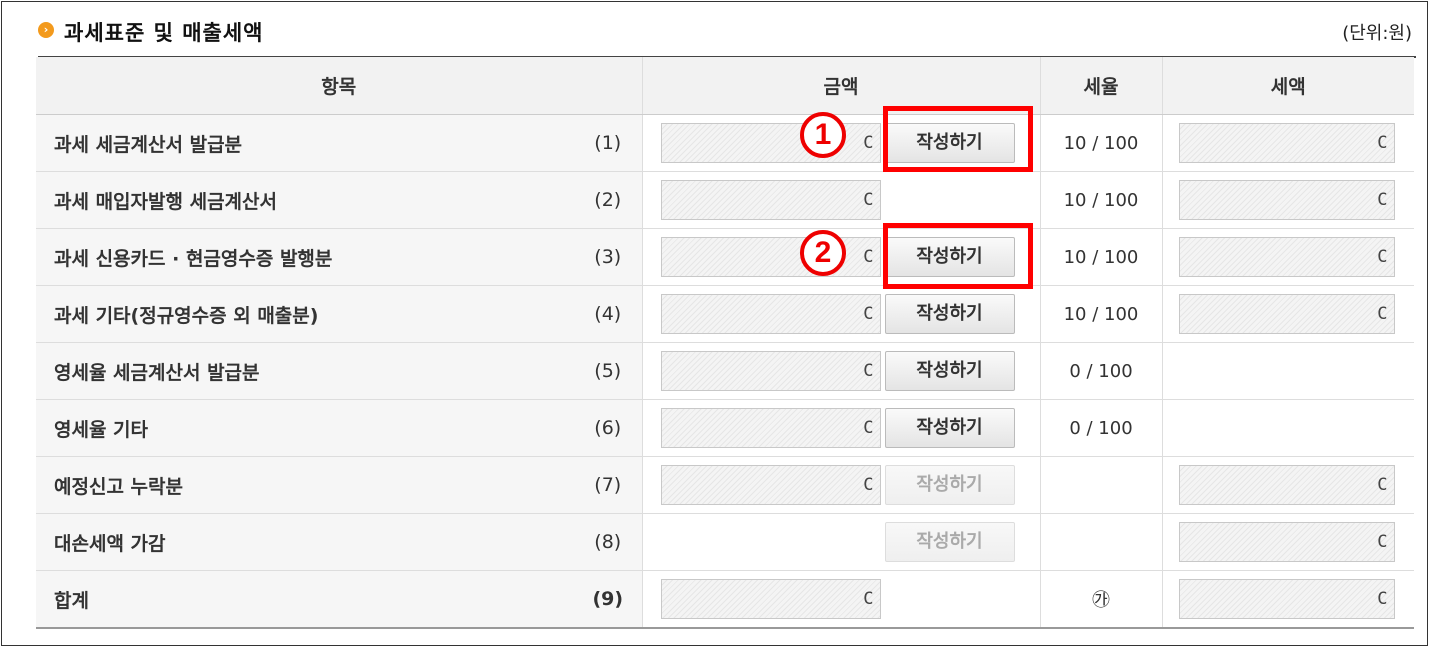 The image size is (1431, 649). Describe the element at coordinates (305, 599) in the screenshot. I see `total-label: 합계` at that location.